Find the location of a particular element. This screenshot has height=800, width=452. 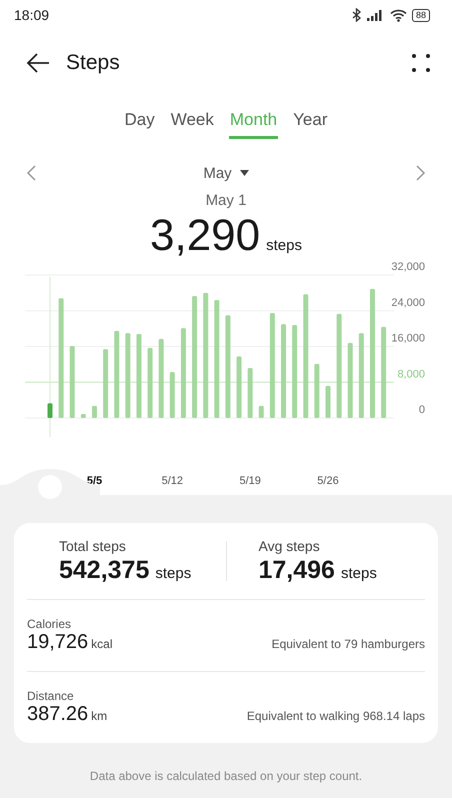

more-options-icon is located at coordinates (421, 63).